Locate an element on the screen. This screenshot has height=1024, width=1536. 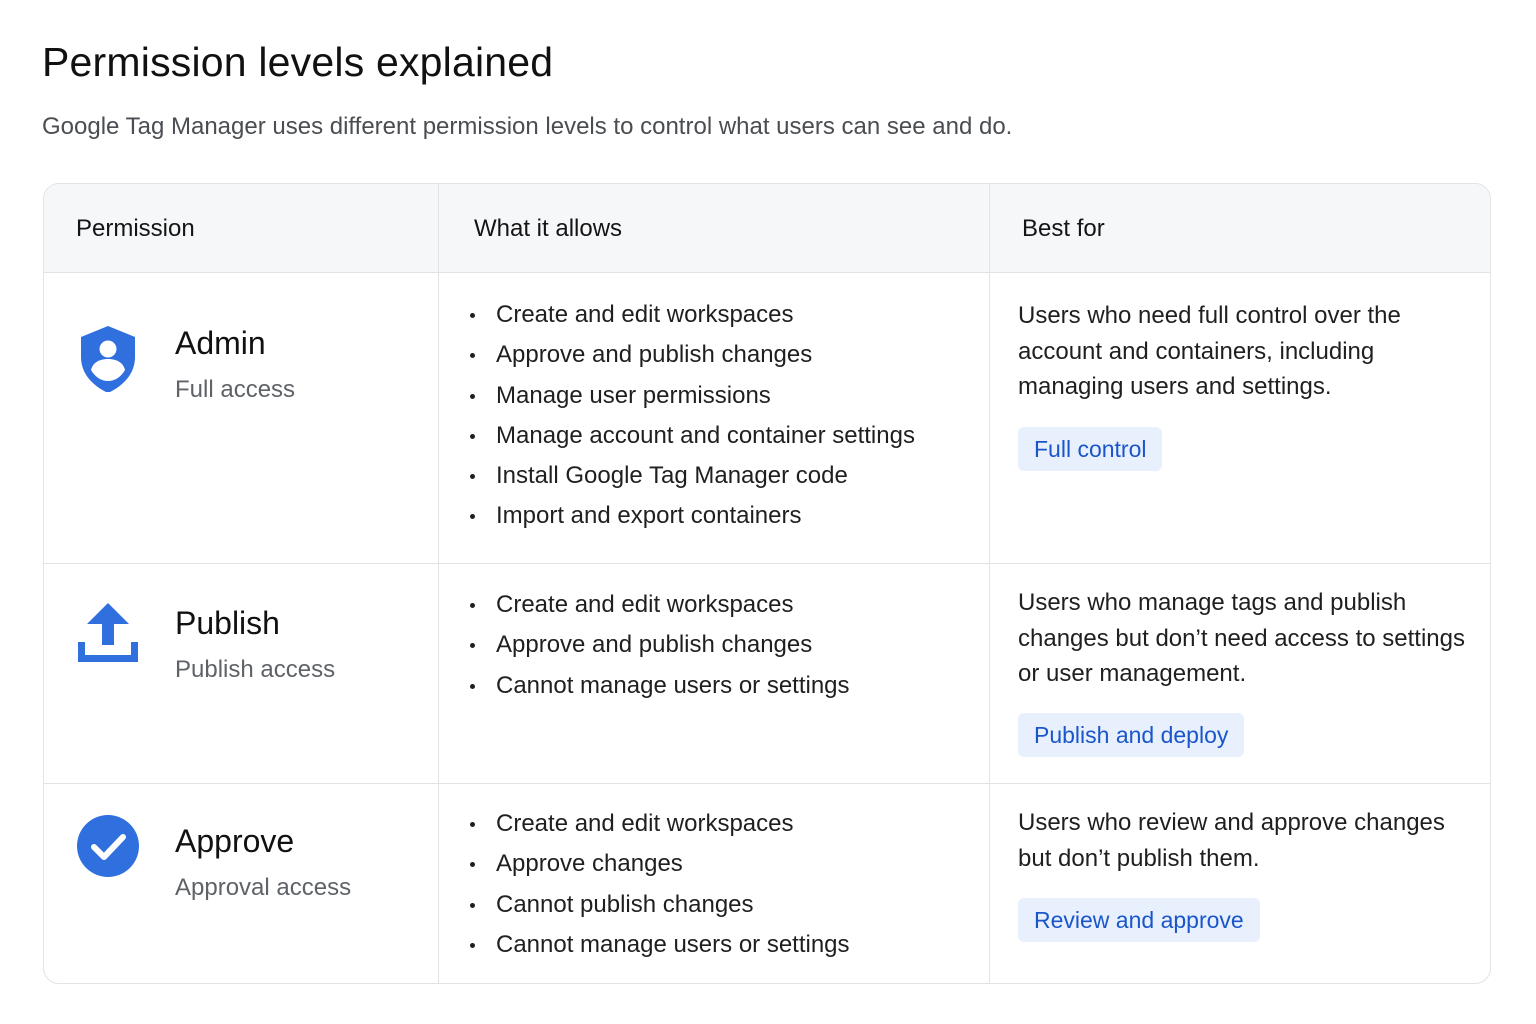
check-circle-icon is located at coordinates (108, 846).